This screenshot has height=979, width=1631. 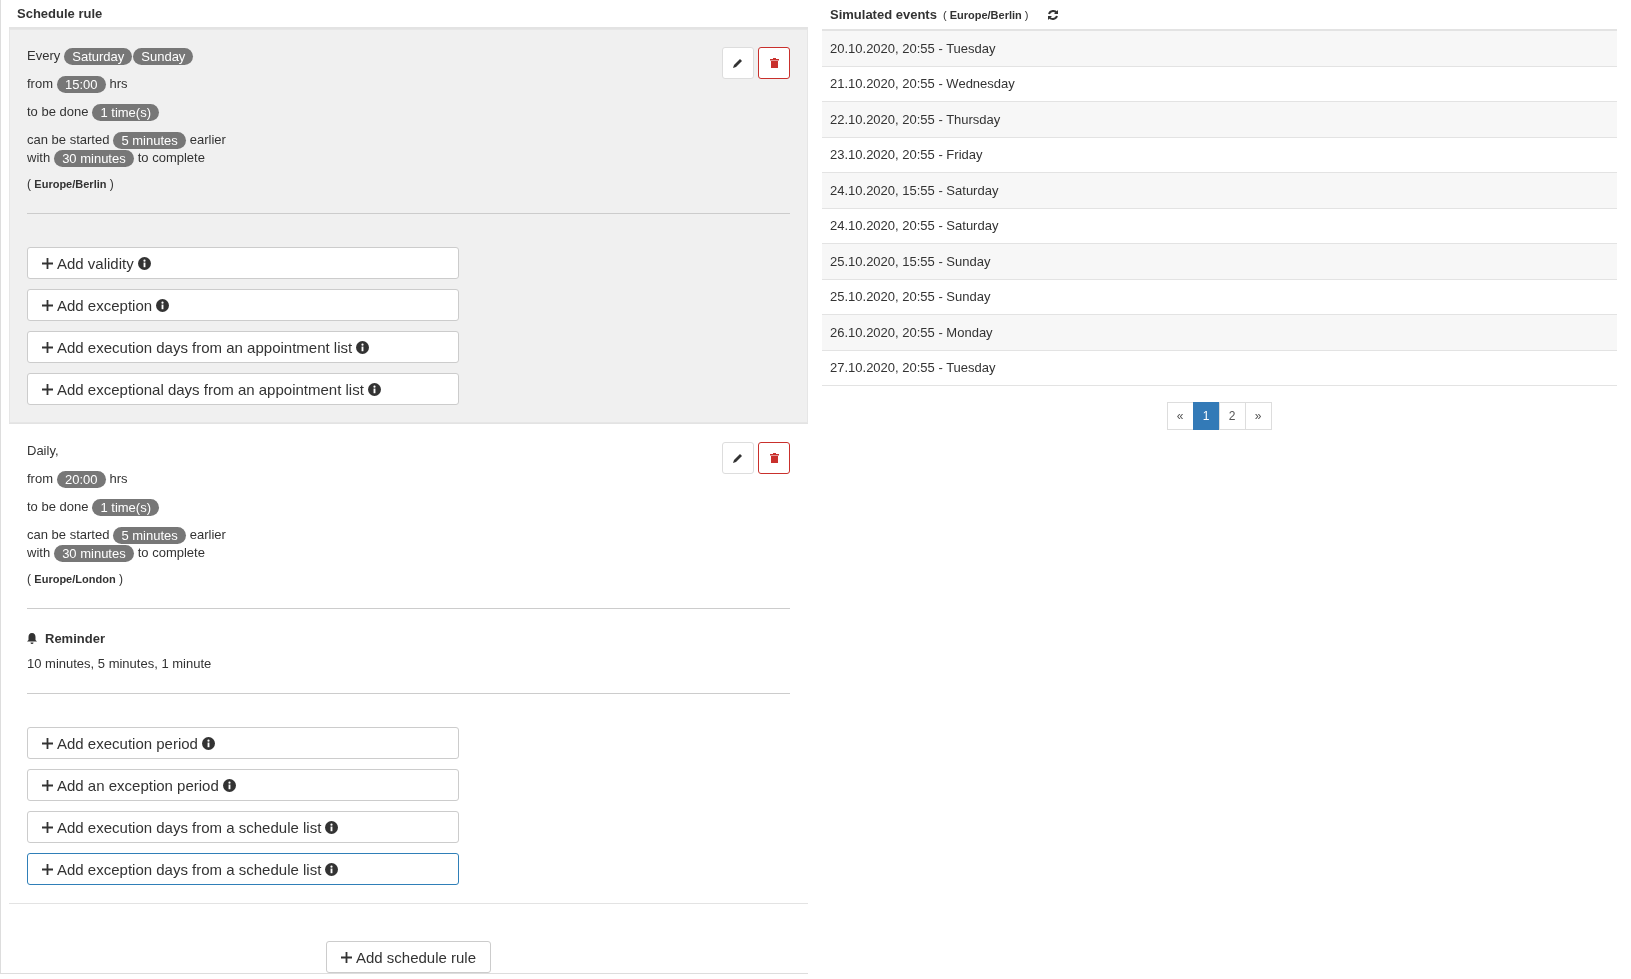 What do you see at coordinates (1219, 120) in the screenshot?
I see `event-row: 22.10.2020, 20:55 - Thursday` at bounding box center [1219, 120].